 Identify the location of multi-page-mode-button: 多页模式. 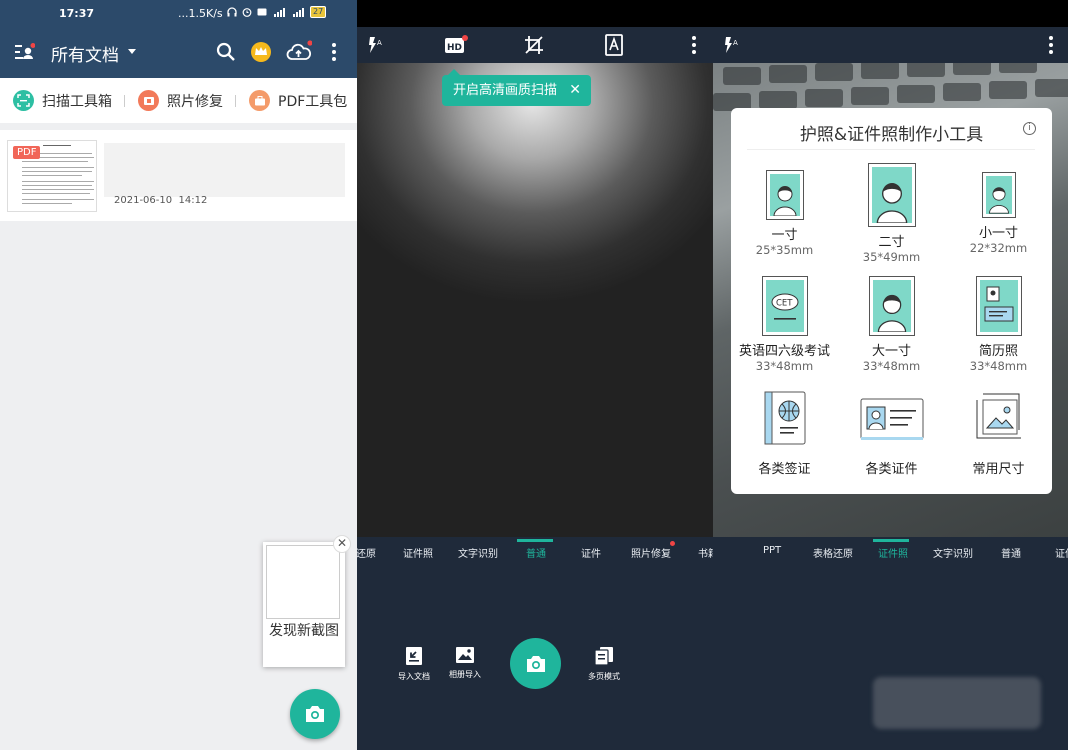
(604, 664).